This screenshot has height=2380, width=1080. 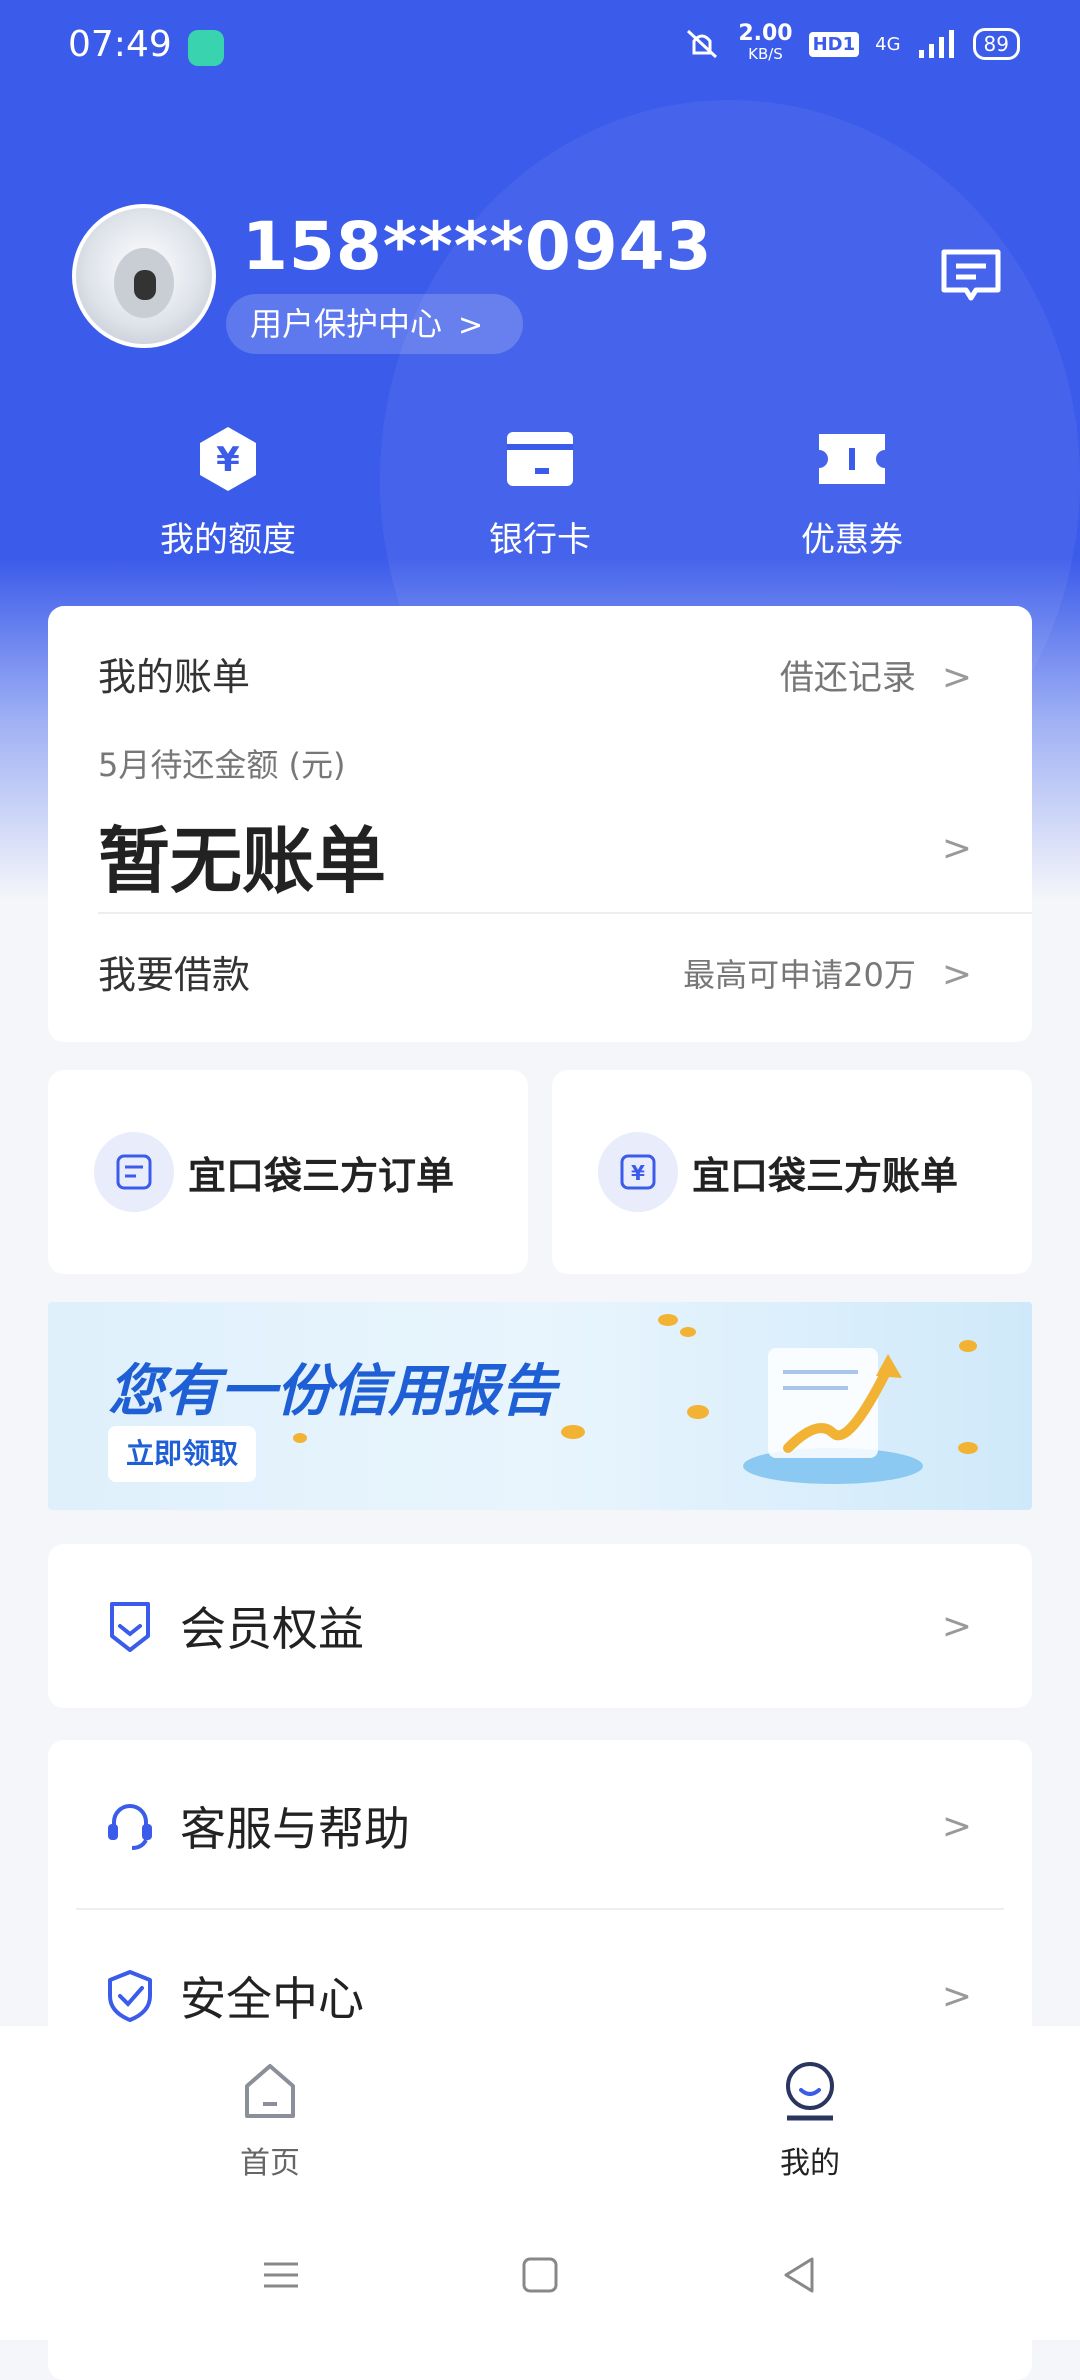 I want to click on headset-icon, so click(x=130, y=1827).